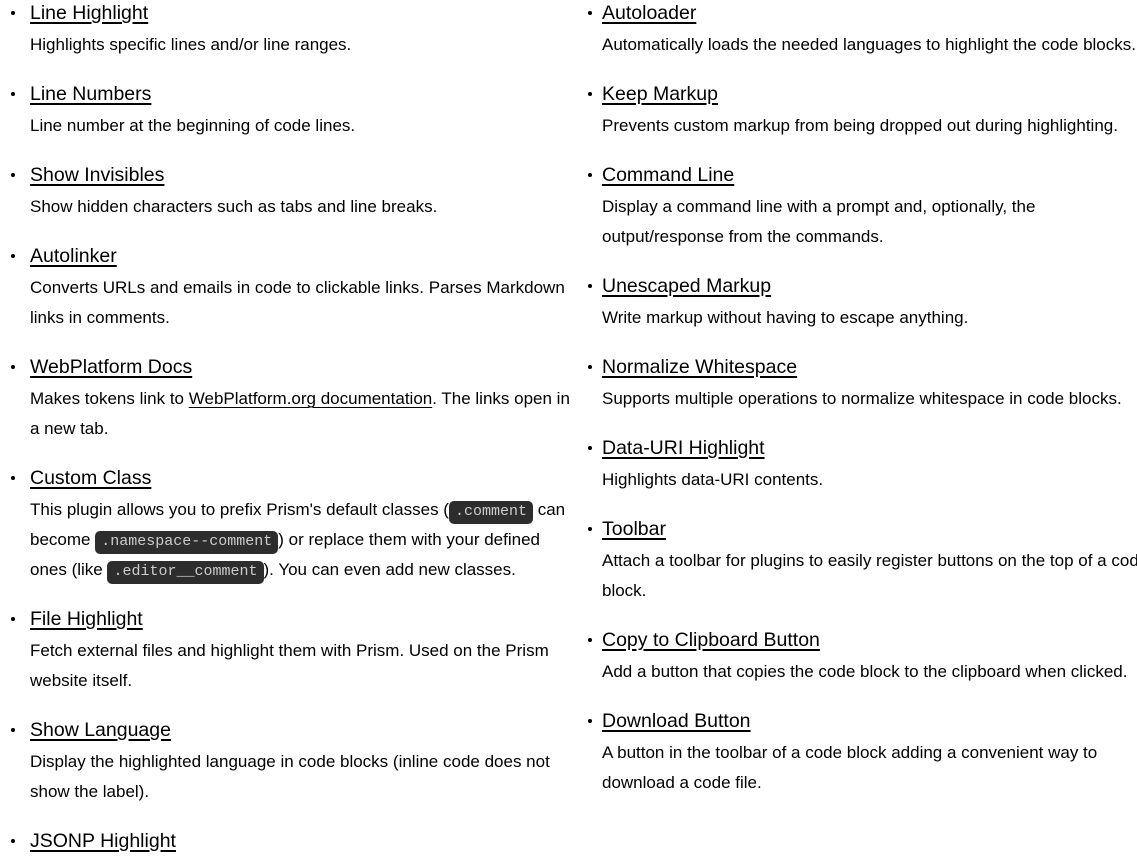  What do you see at coordinates (310, 398) in the screenshot?
I see `webplatform-docs-inline-link: WebPlatform.org documentation` at bounding box center [310, 398].